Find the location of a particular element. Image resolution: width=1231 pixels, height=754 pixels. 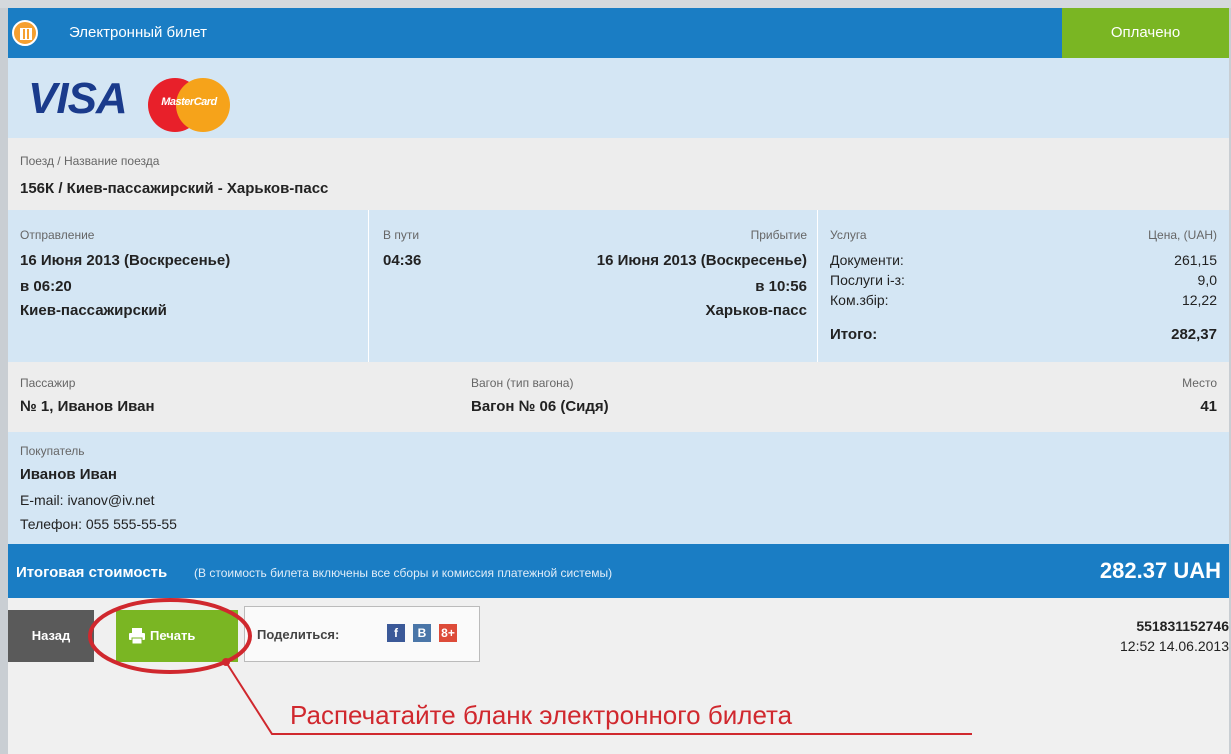

price-label: Цена, (UAH) is located at coordinates (1182, 235).